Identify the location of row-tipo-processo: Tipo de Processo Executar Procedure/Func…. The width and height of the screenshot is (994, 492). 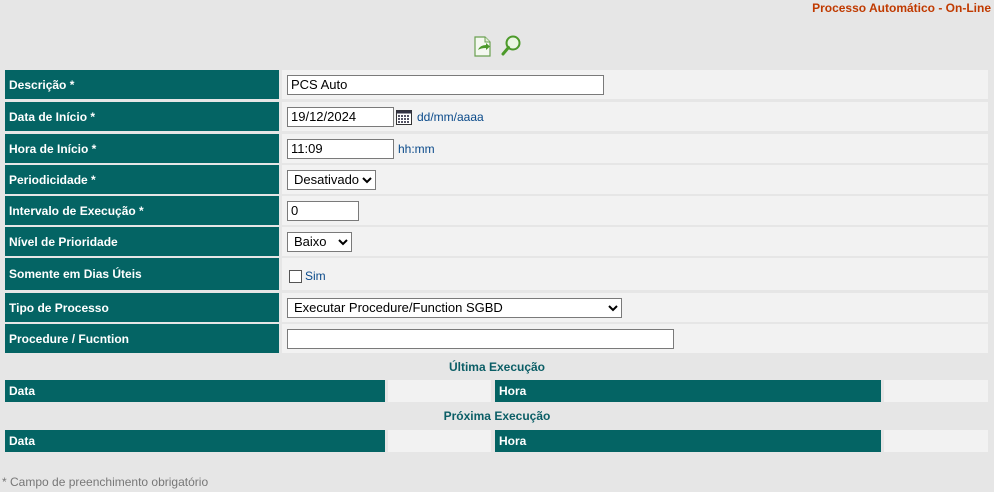
(496, 307).